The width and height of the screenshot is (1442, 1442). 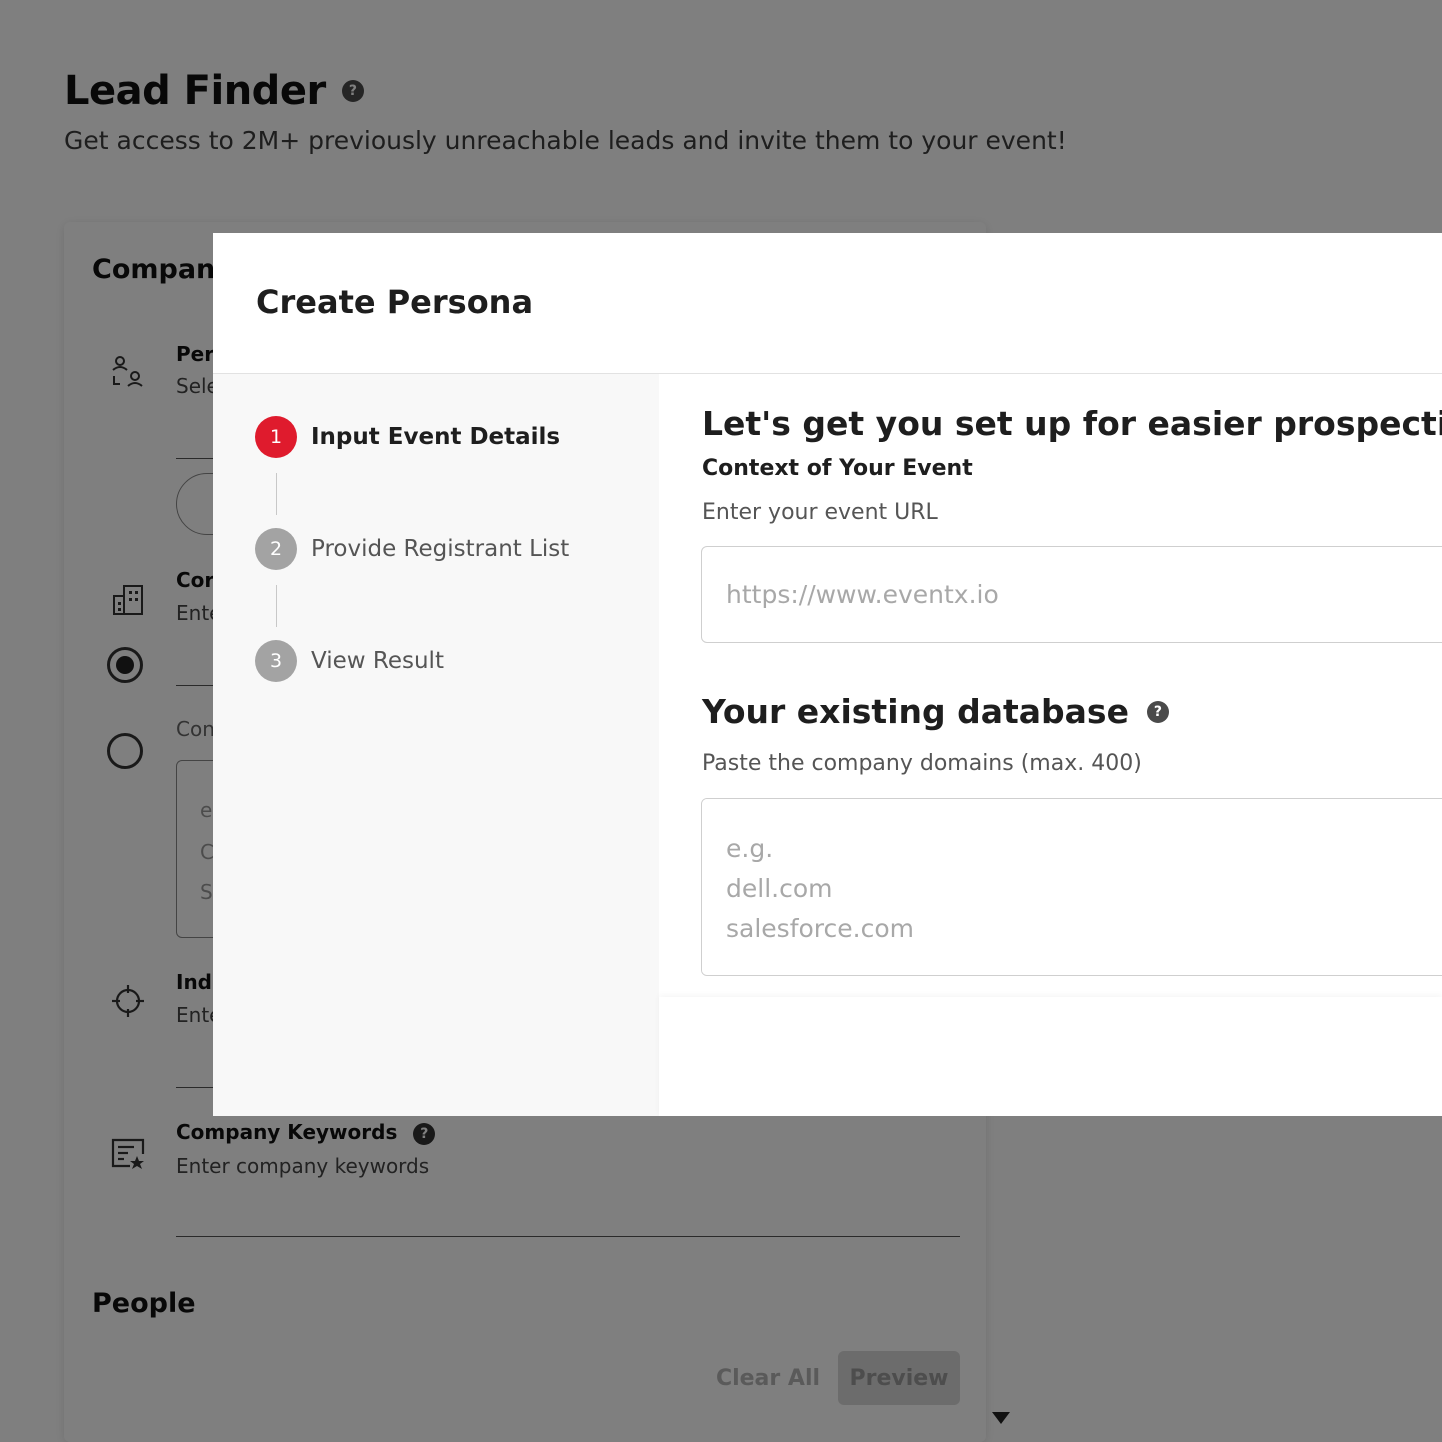 I want to click on step-number: 2, so click(x=276, y=549).